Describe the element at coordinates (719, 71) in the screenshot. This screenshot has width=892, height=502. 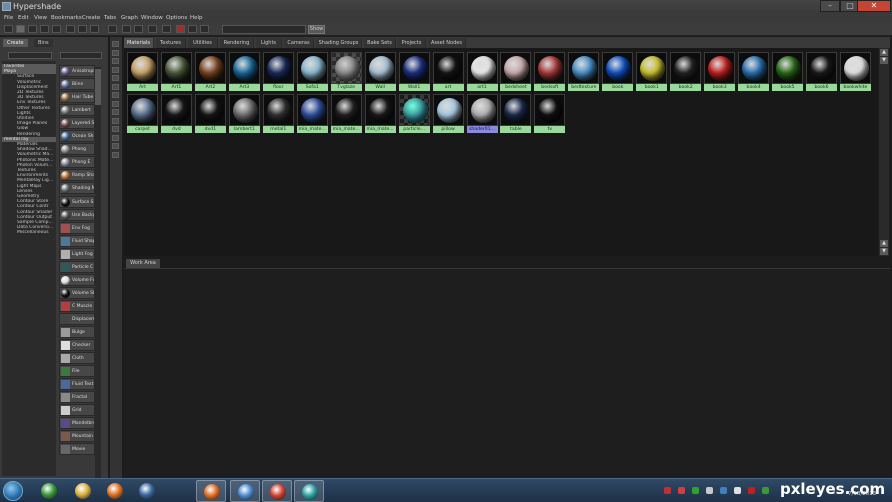
I see `material-swatch: book3` at that location.